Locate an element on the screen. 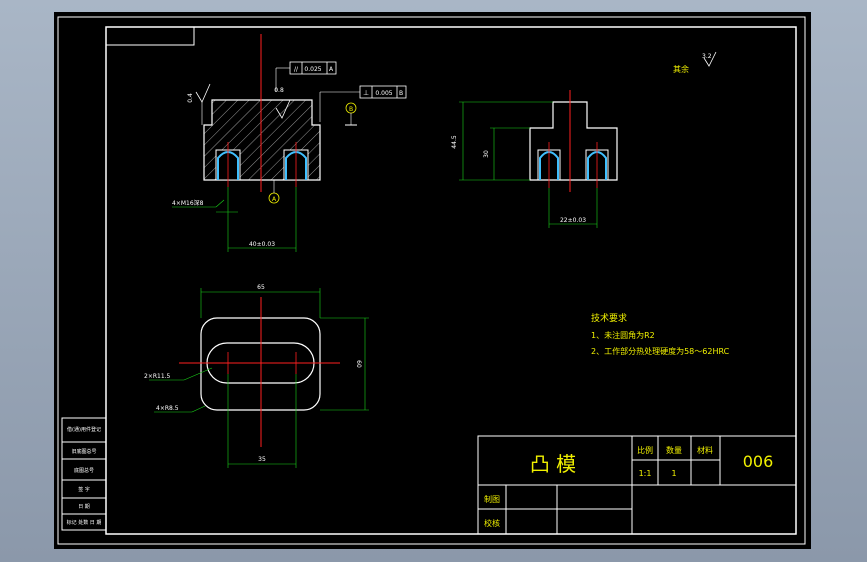  gdt-perp-symbol: ⊥ is located at coordinates (366, 93).